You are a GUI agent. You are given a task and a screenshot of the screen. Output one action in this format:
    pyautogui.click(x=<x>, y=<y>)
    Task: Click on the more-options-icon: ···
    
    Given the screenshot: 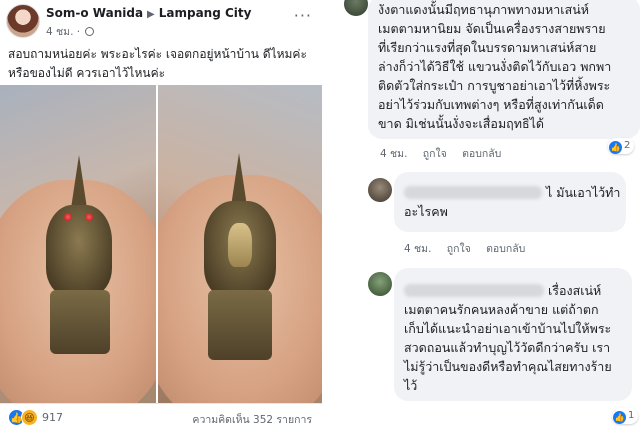 What is the action you would take?
    pyautogui.click(x=303, y=15)
    